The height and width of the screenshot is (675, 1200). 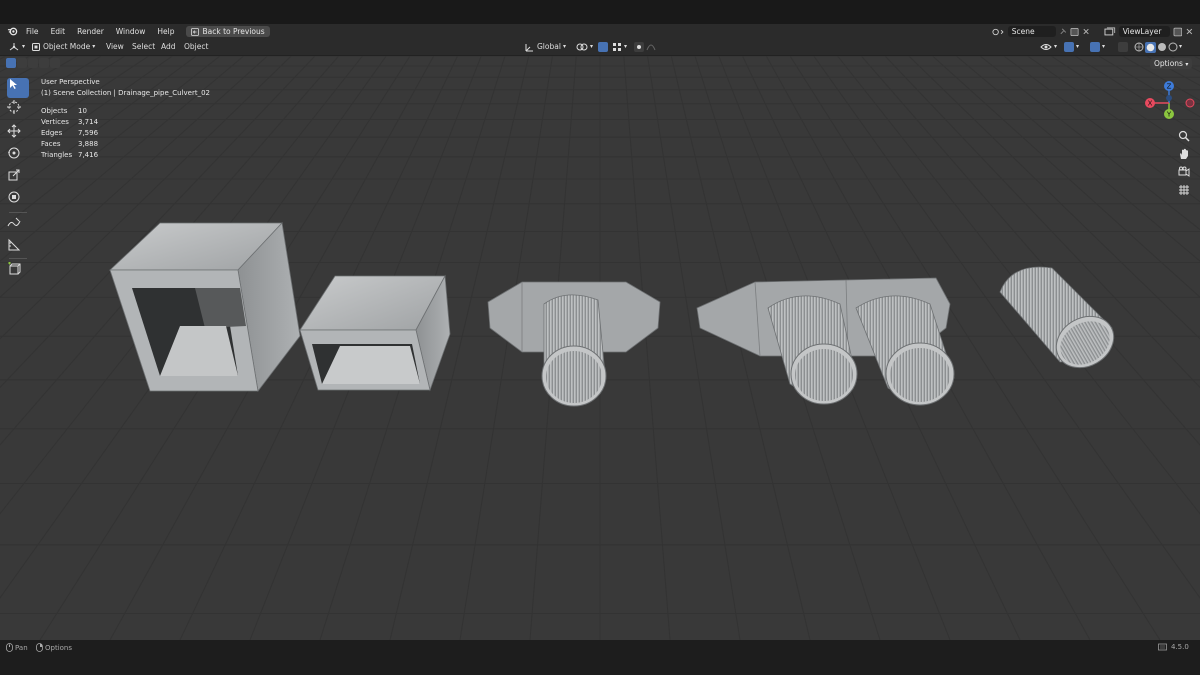 I want to click on select-subtract-icon, so click(x=33, y=63).